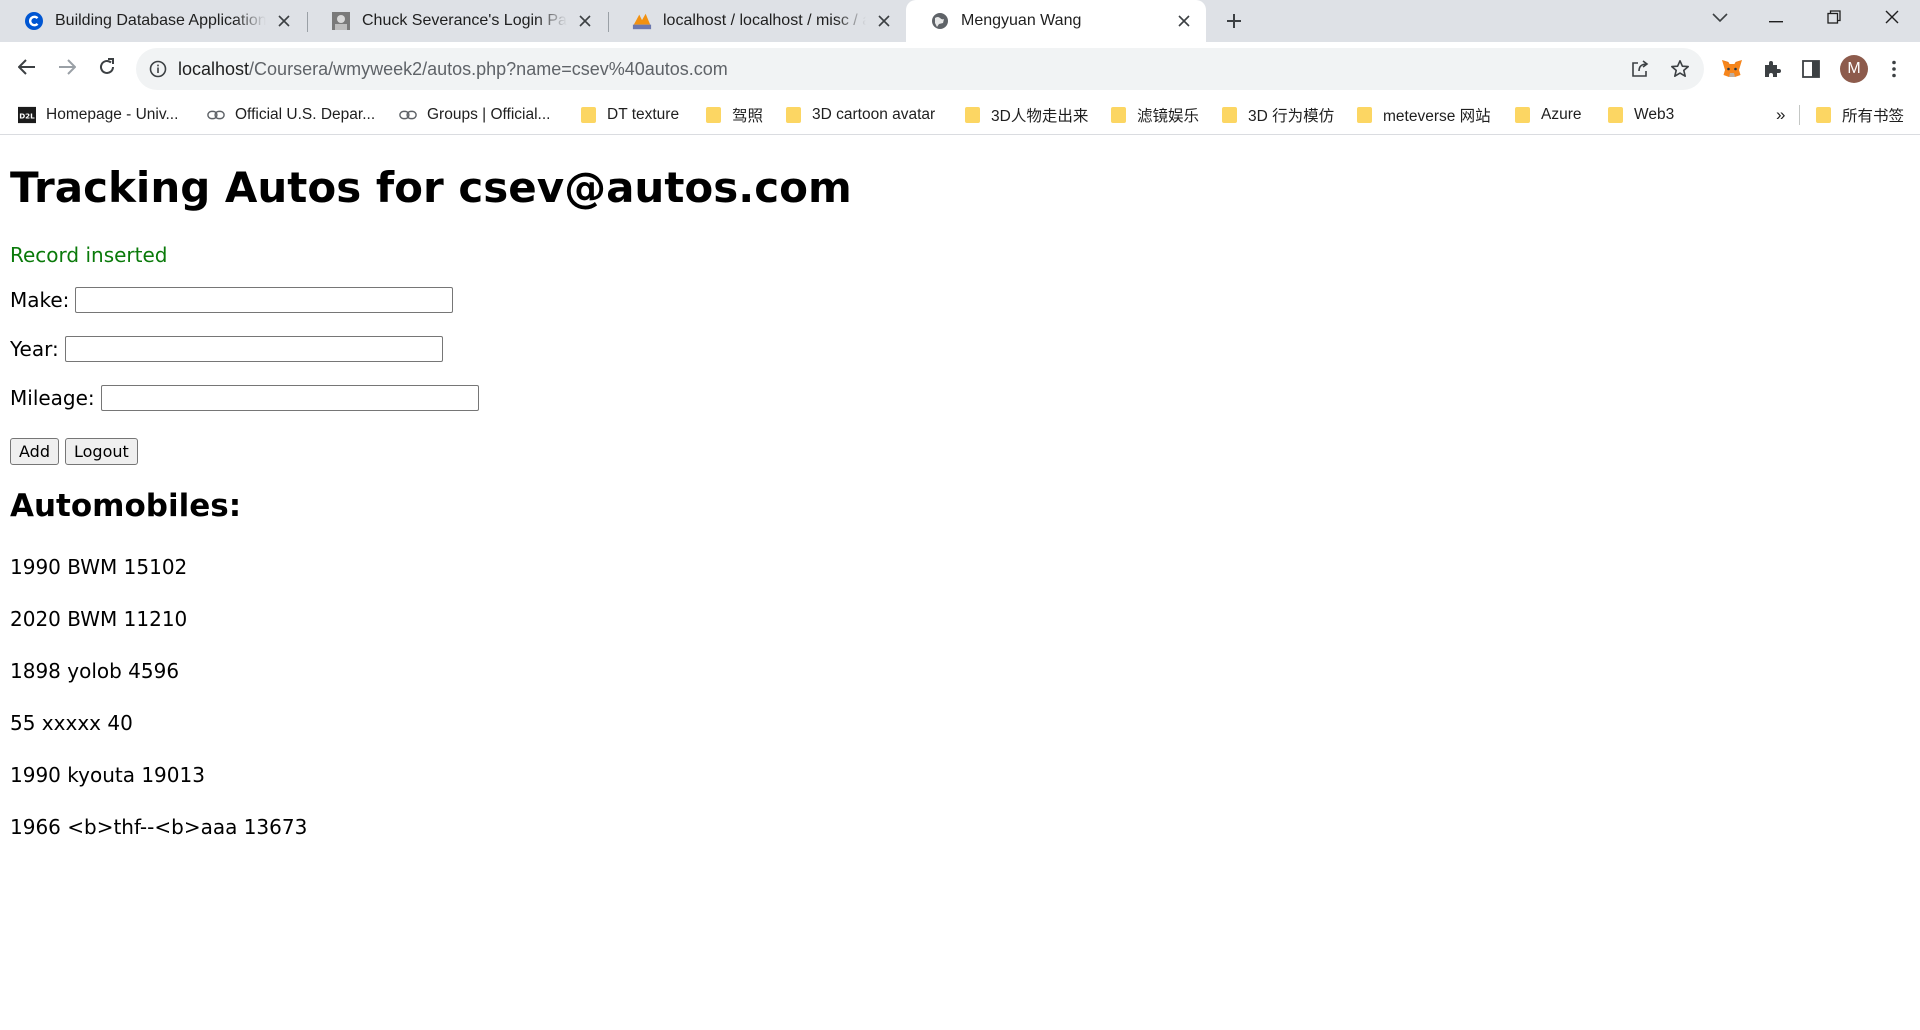 Image resolution: width=1920 pixels, height=1030 pixels. I want to click on year-input, so click(253, 349).